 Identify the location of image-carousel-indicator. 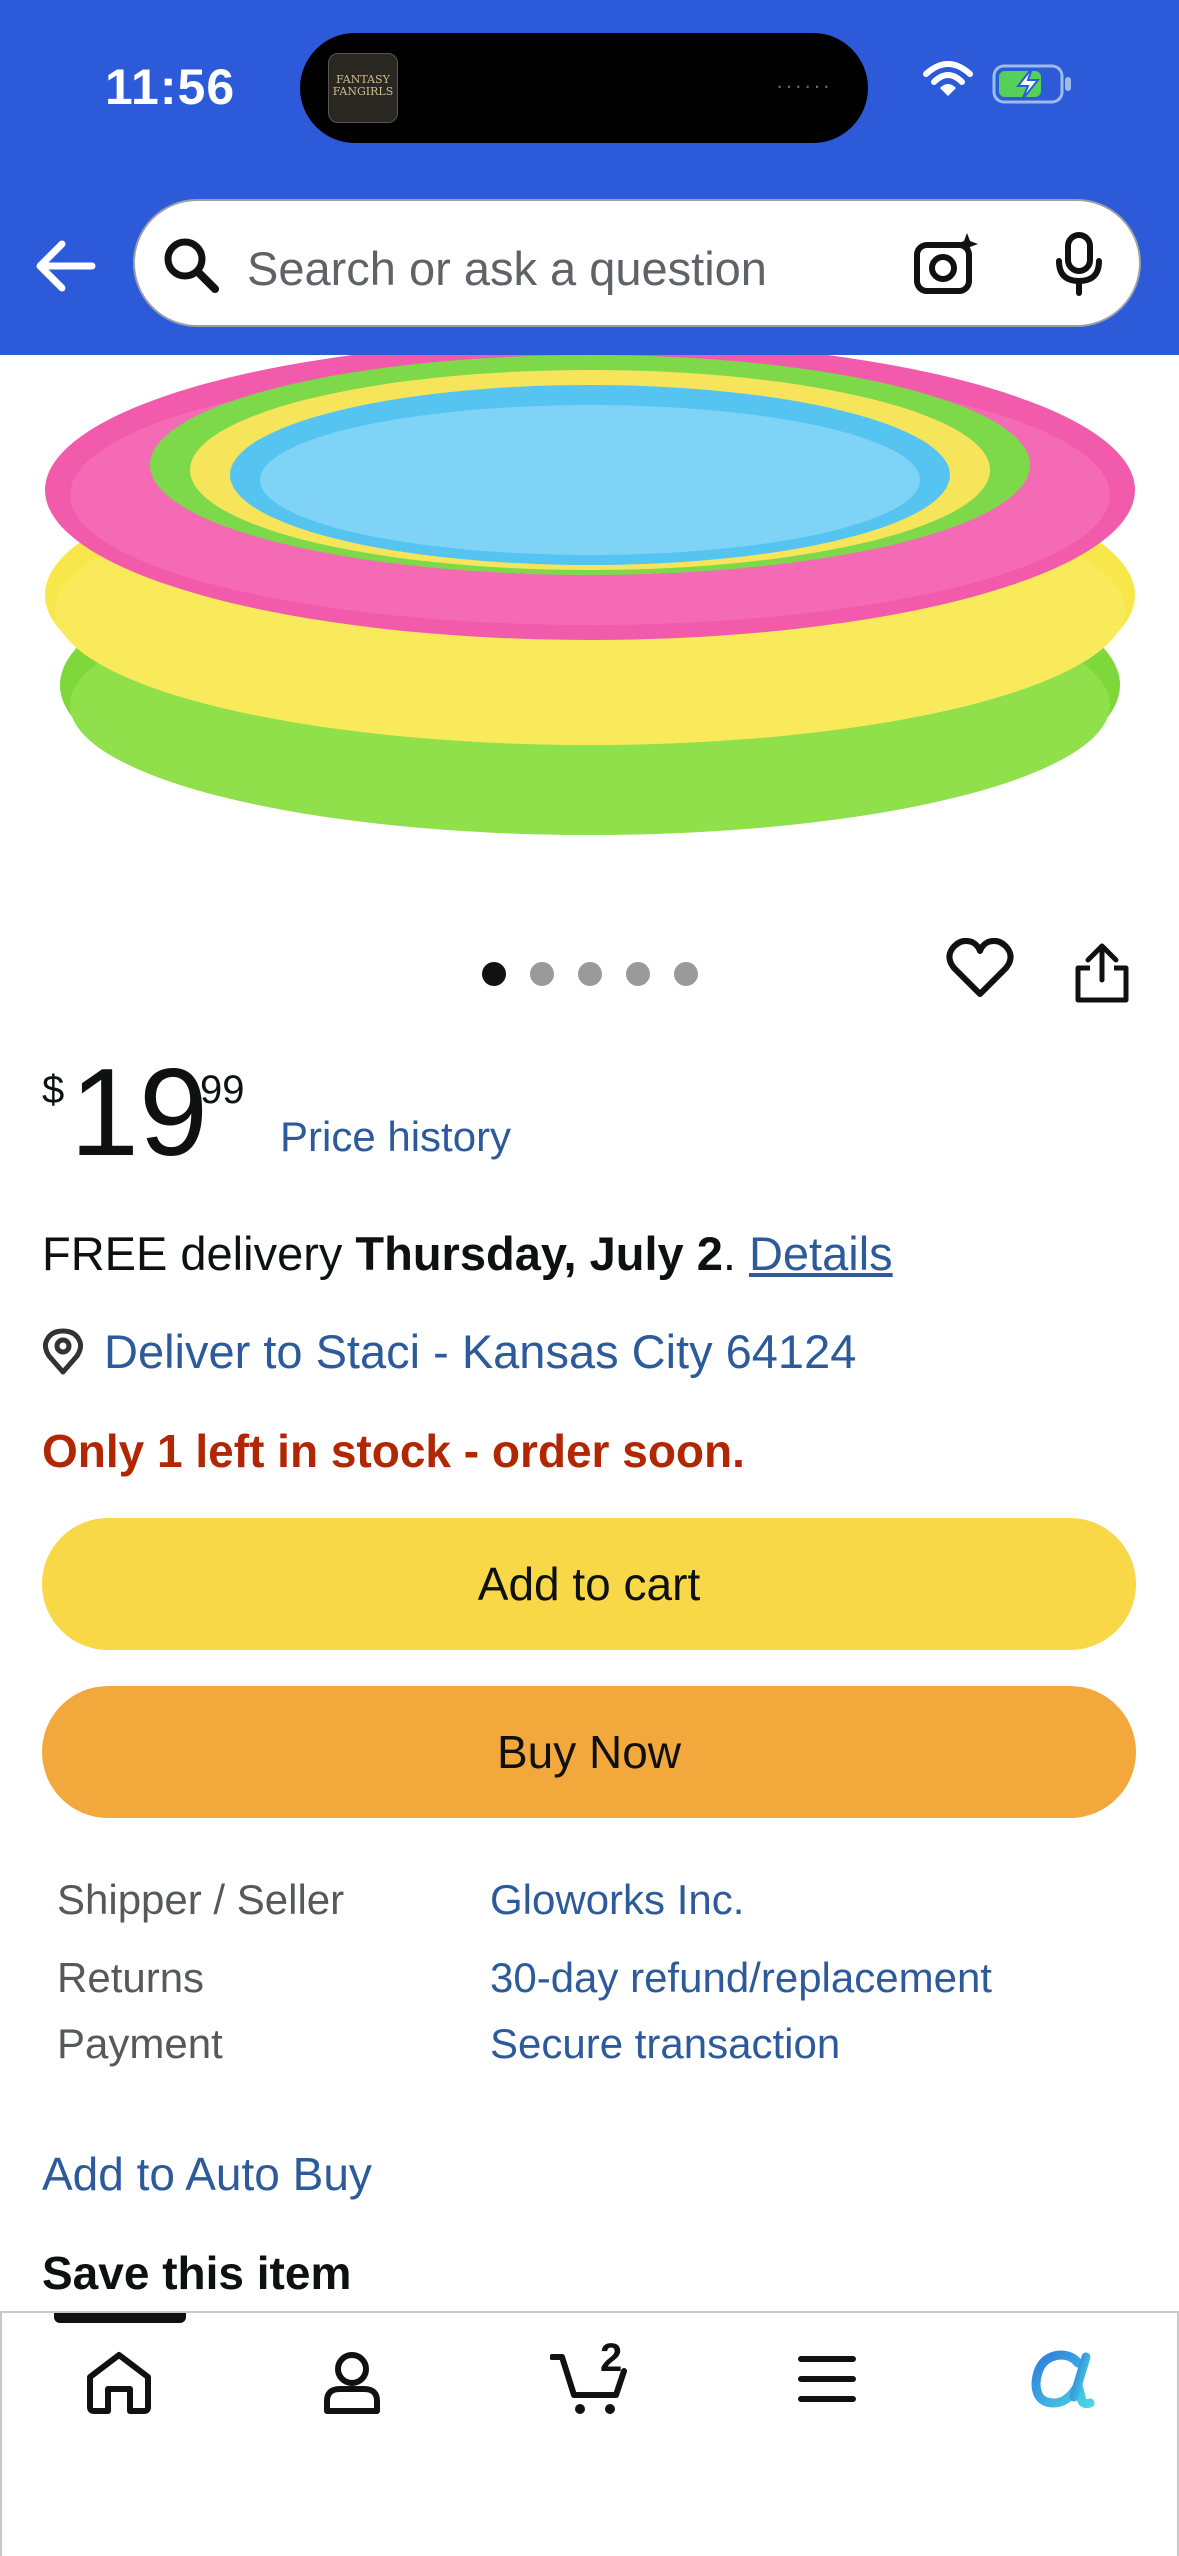
(590, 974).